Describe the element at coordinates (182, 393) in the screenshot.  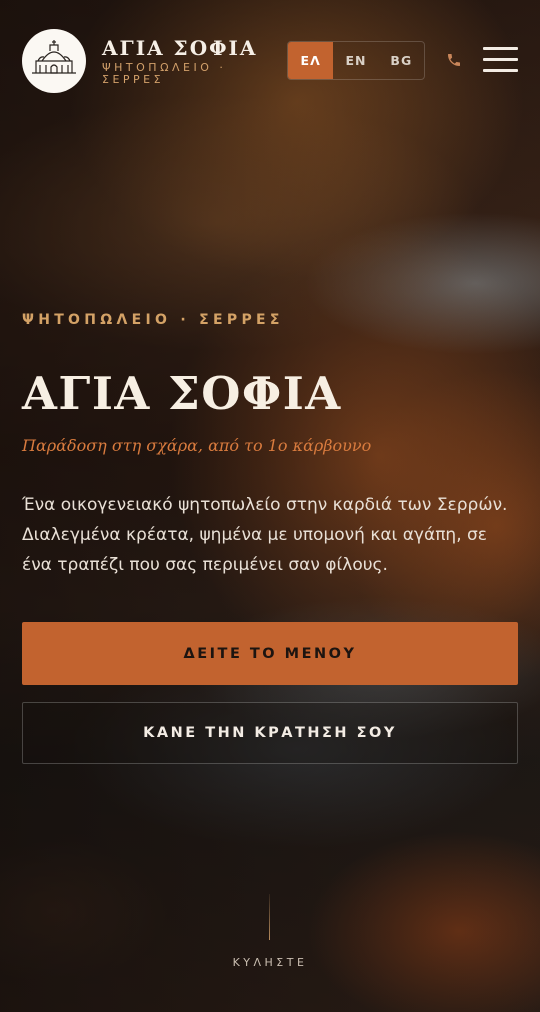
I see `hero-title: ΑΓΙΑ ΣΟΦΙΑ` at that location.